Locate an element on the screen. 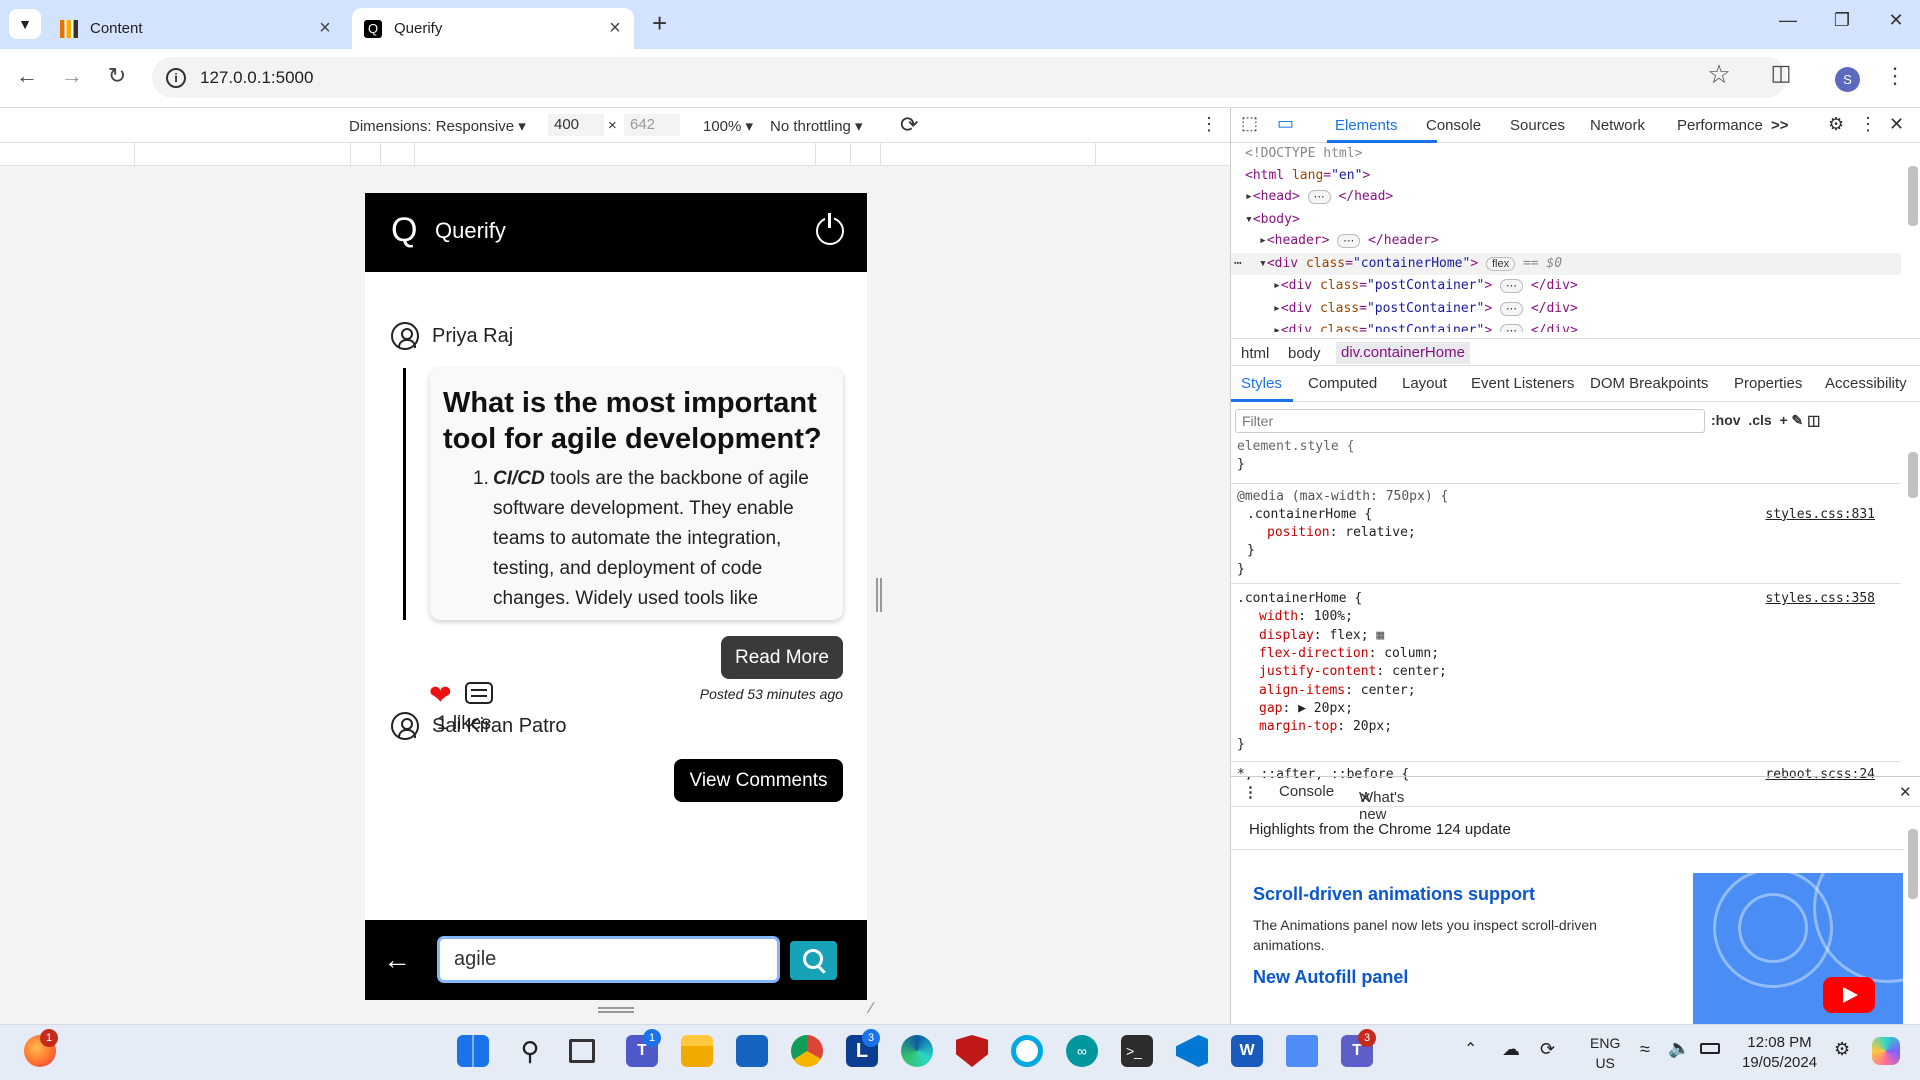 This screenshot has width=1920, height=1080. flexbox-editor-icon: ▦ is located at coordinates (1380, 635).